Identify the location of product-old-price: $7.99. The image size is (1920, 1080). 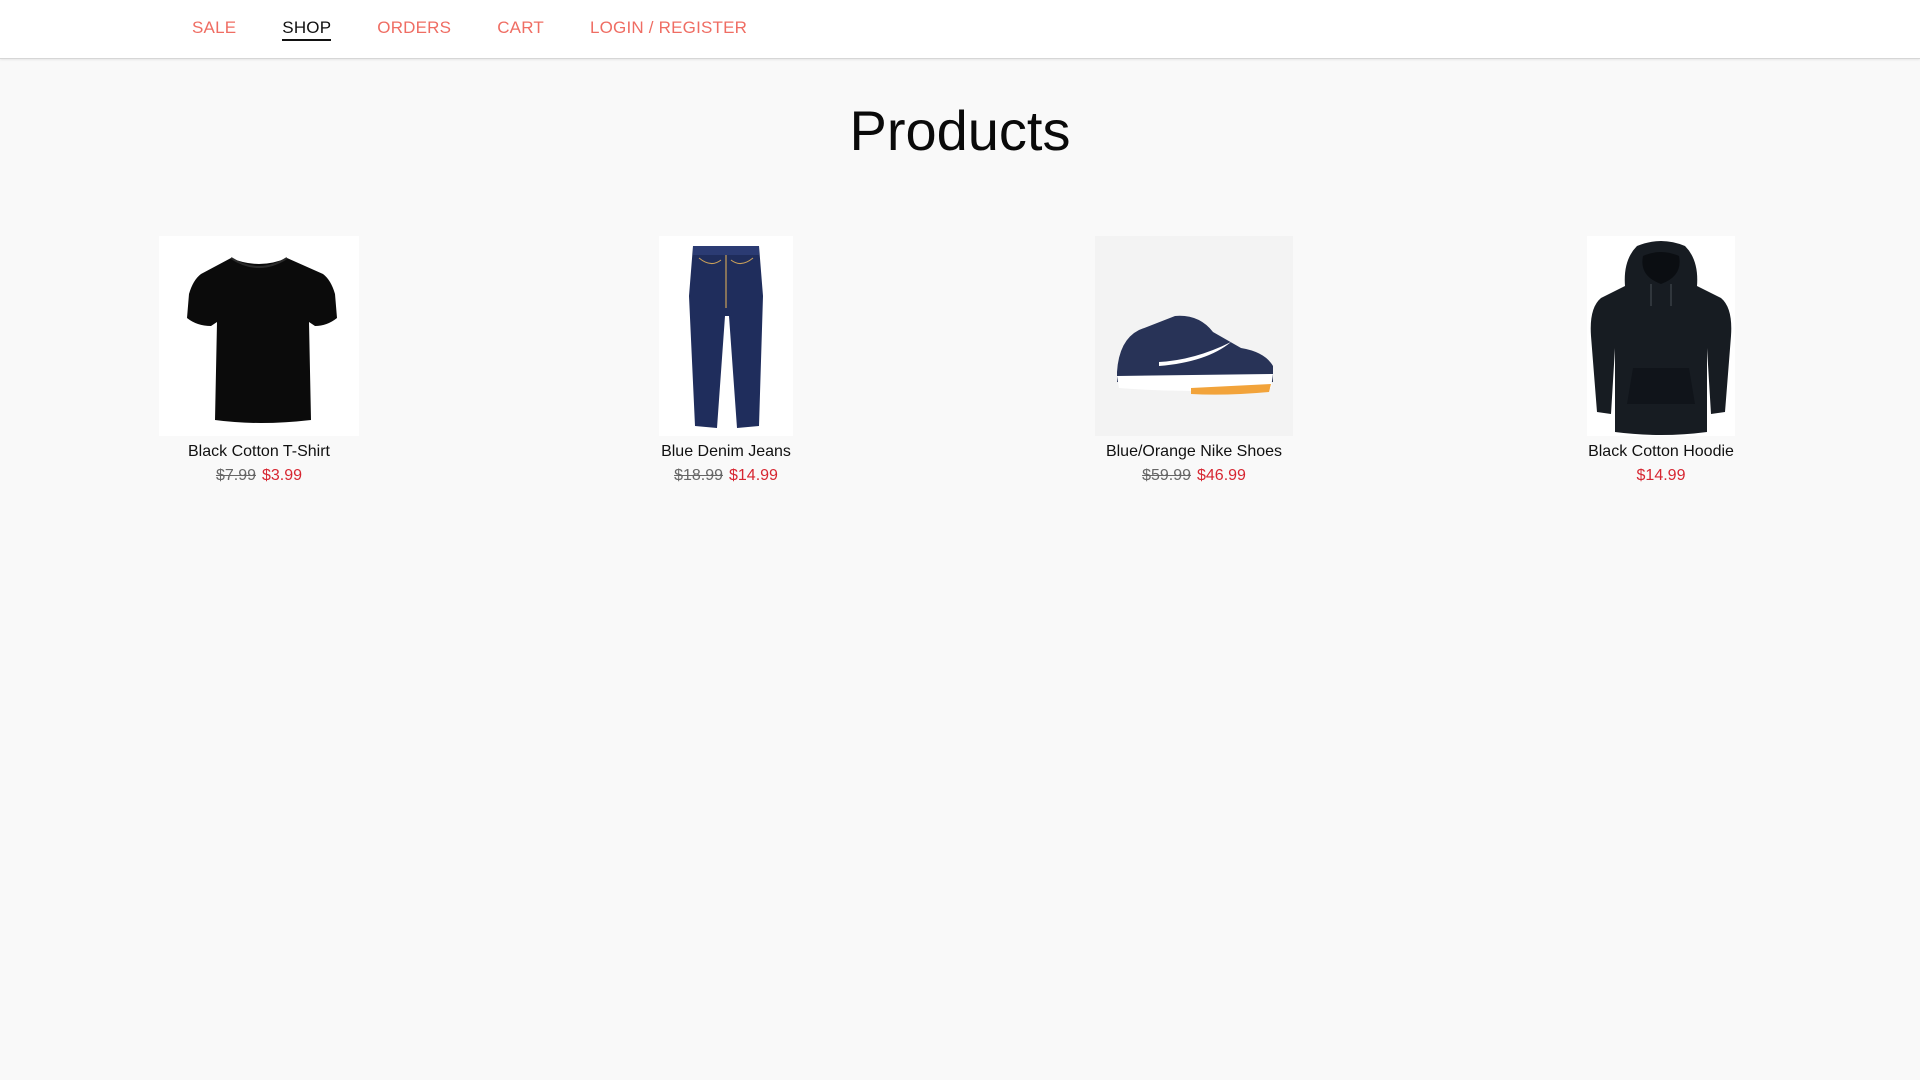
(235, 475).